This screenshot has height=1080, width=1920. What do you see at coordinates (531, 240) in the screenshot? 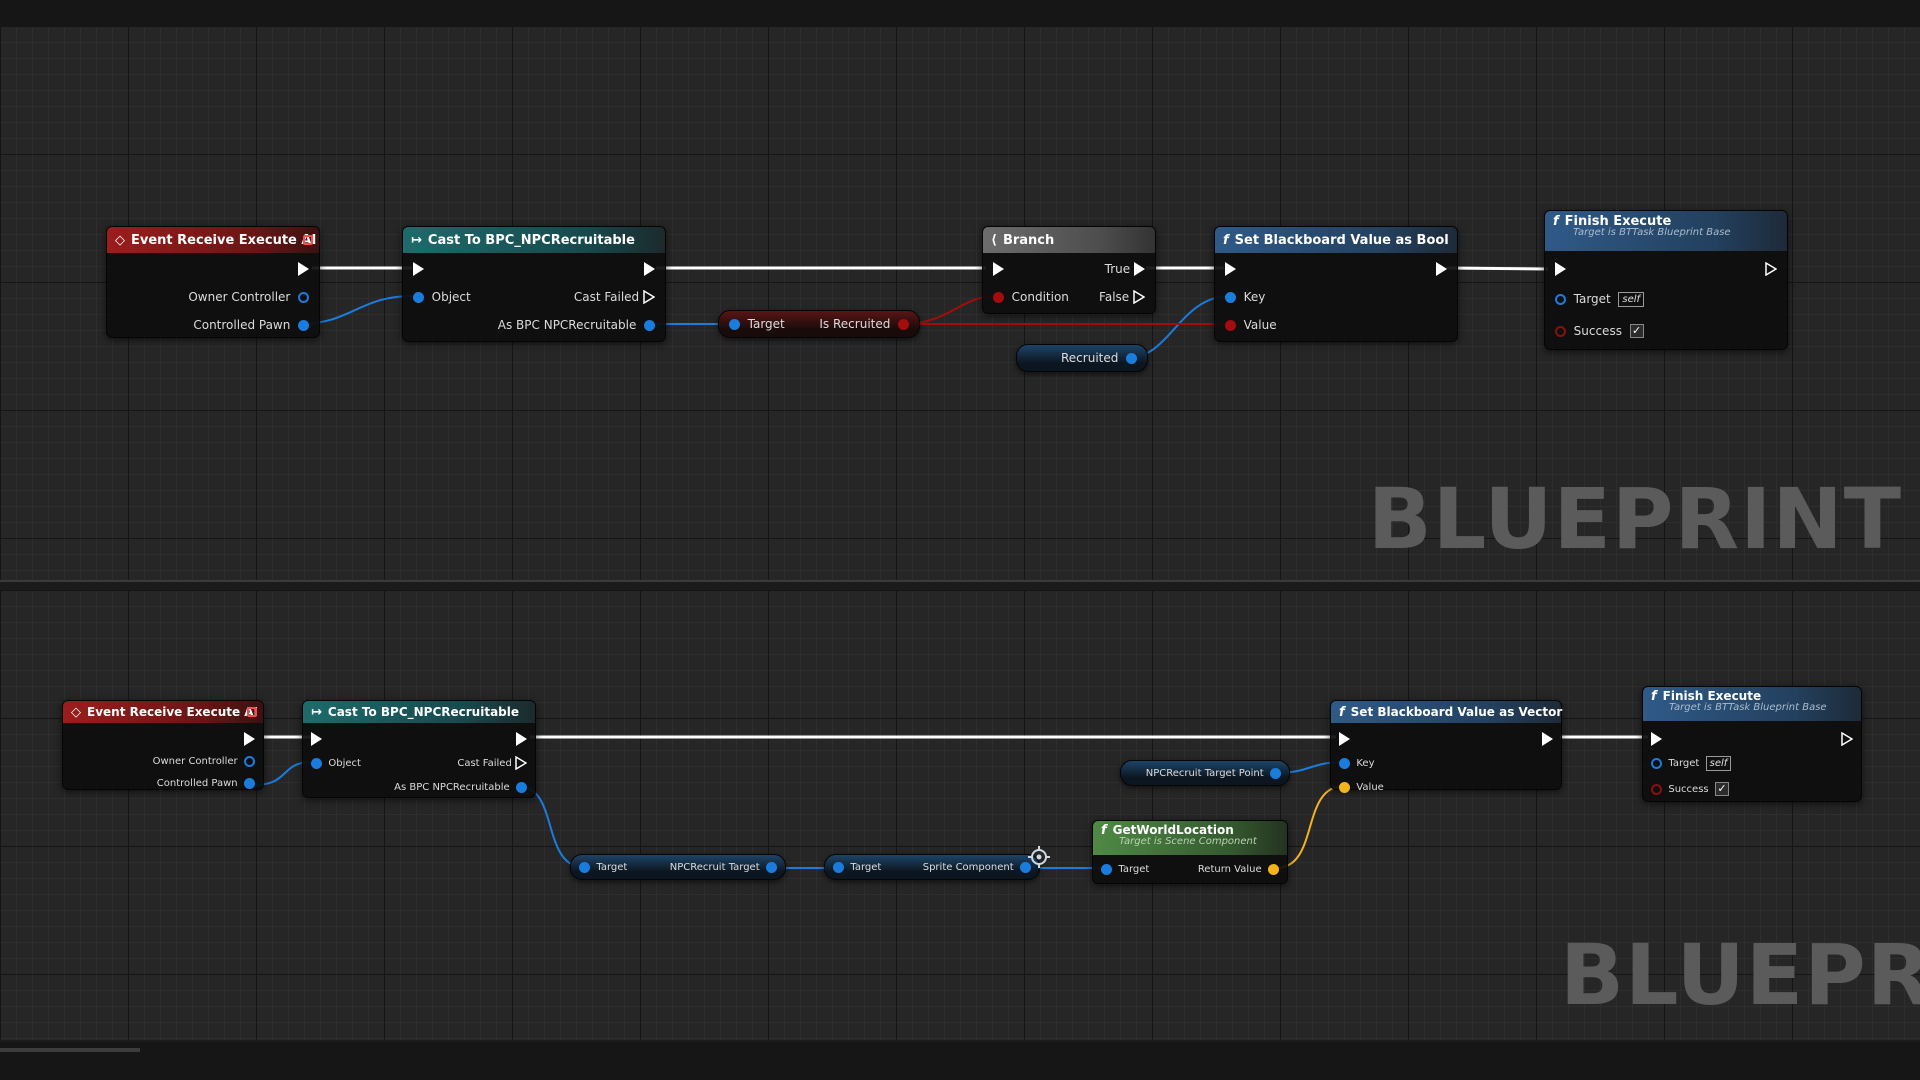
I see `node-title: Cast To BPC_NPCRecruitable` at bounding box center [531, 240].